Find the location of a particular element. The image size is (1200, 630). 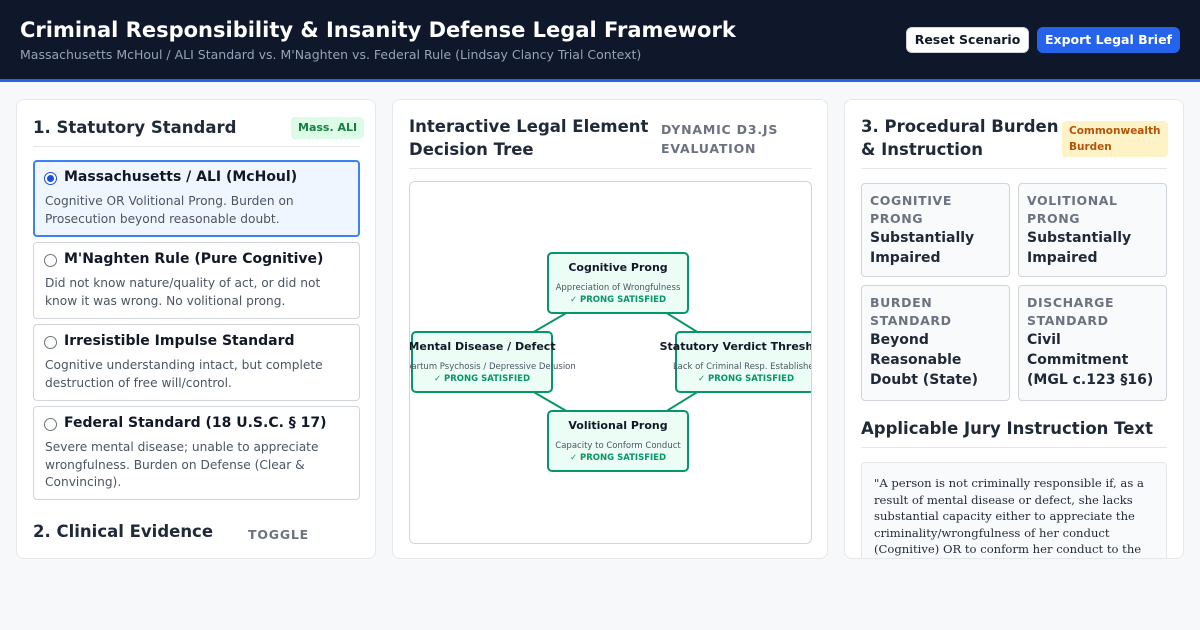

clinical-evidence-title: 2. Clinical Evidence is located at coordinates (123, 531).